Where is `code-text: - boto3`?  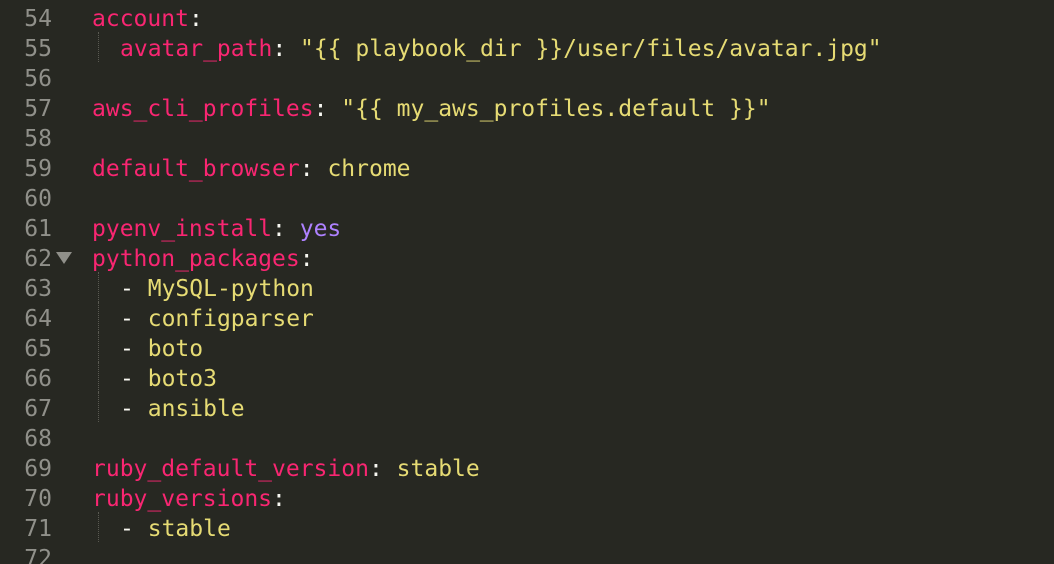 code-text: - boto3 is located at coordinates (154, 379).